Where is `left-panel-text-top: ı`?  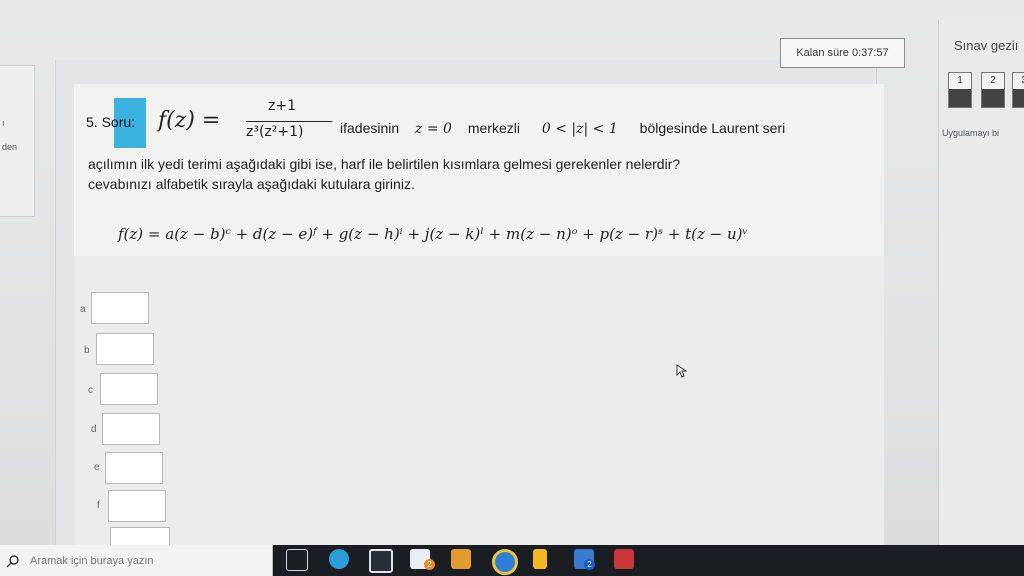
left-panel-text-top: ı is located at coordinates (3, 123).